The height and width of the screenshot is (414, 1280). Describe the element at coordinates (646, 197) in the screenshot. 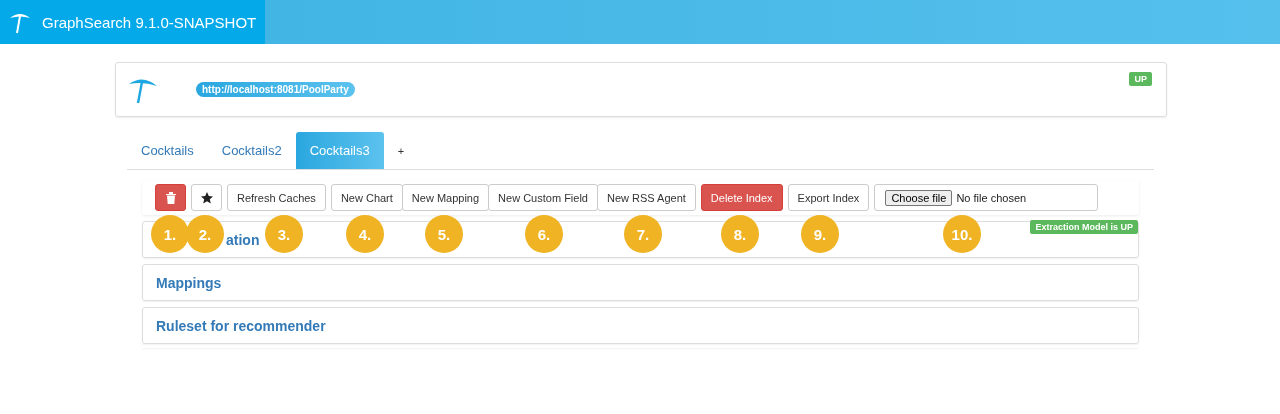

I see `toolbar-button: New RSS Agent` at that location.